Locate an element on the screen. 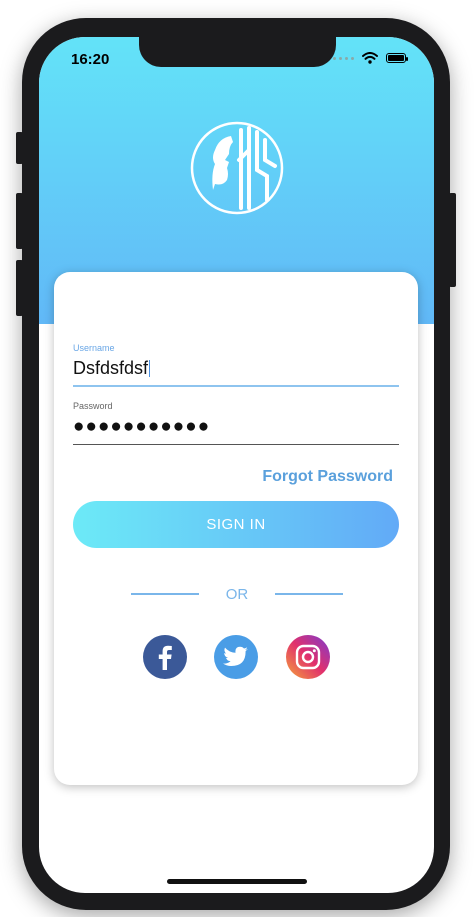  home-indicator is located at coordinates (237, 881).